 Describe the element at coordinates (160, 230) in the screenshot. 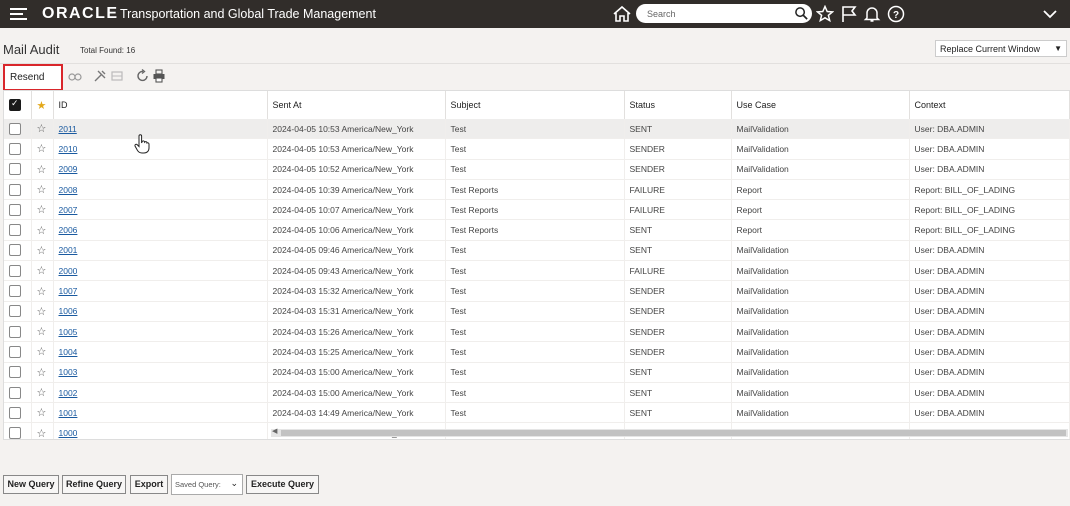

I see `row-id-cell: 2006` at that location.